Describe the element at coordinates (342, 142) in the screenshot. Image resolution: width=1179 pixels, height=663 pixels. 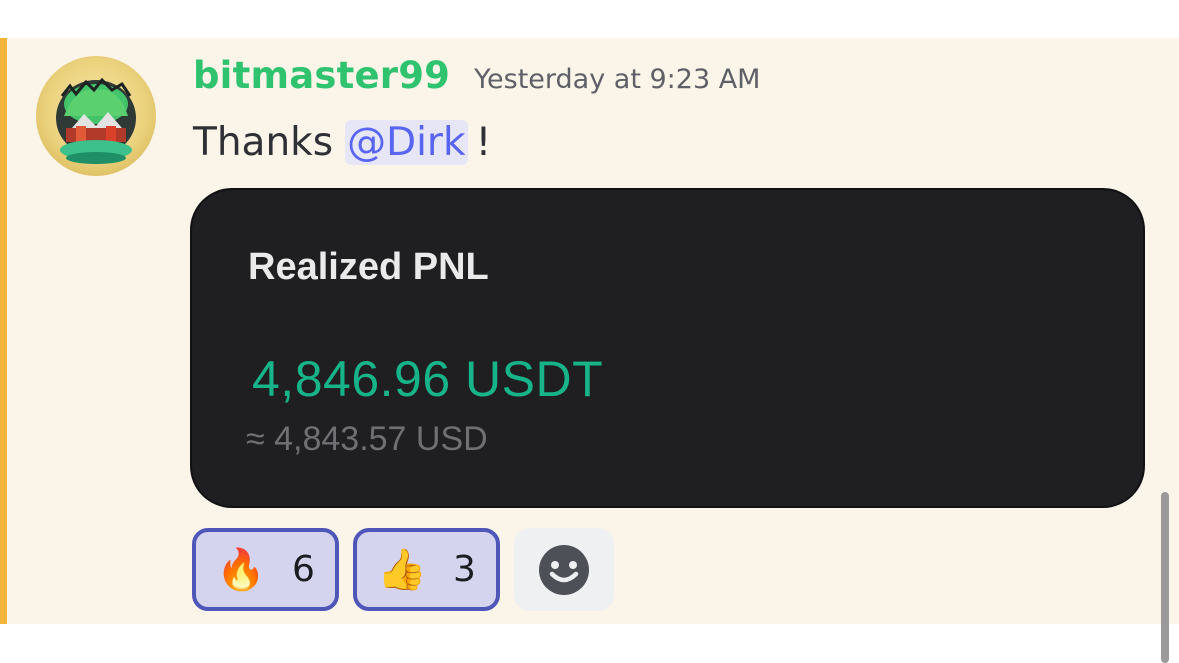
I see `message-content: Thanks @Dirk !` at that location.